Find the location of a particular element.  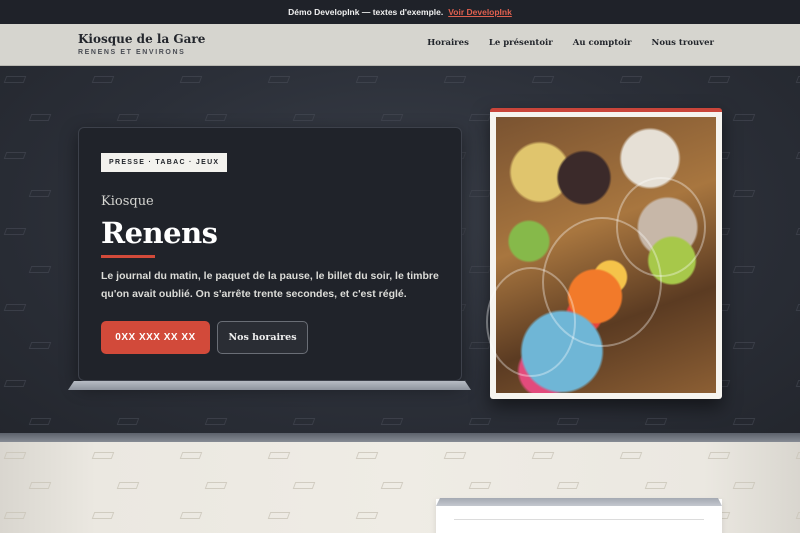

nav-item-comptoir: Au comptoir is located at coordinates (602, 43).